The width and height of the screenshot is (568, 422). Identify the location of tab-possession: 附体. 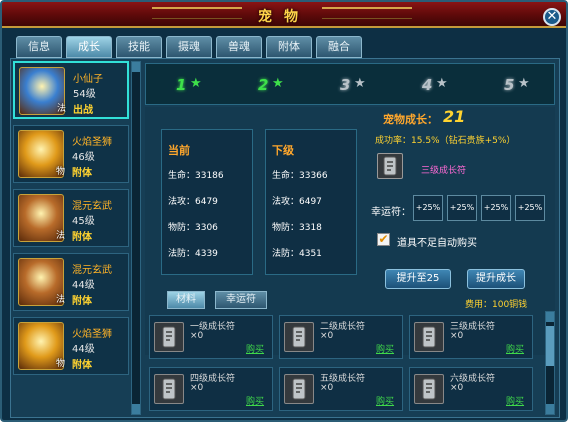
(289, 47).